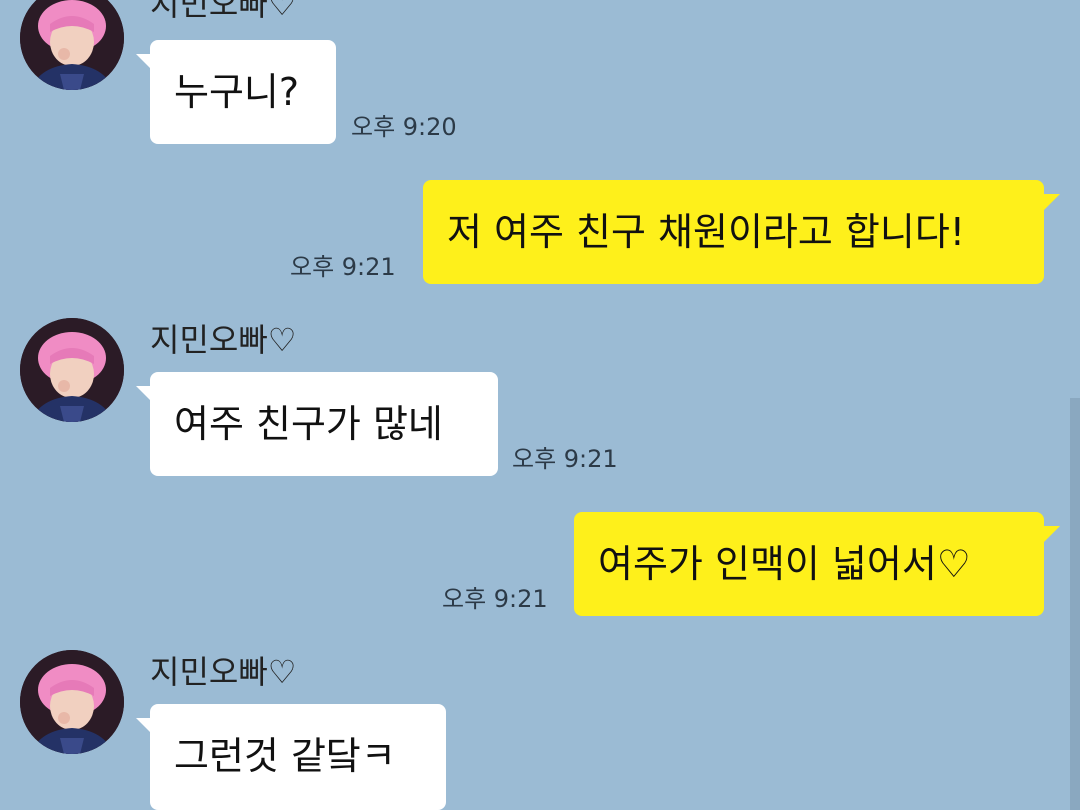 This screenshot has height=810, width=1080. What do you see at coordinates (324, 424) in the screenshot?
I see `message-bubble-incoming: 여주 친구가 많네` at bounding box center [324, 424].